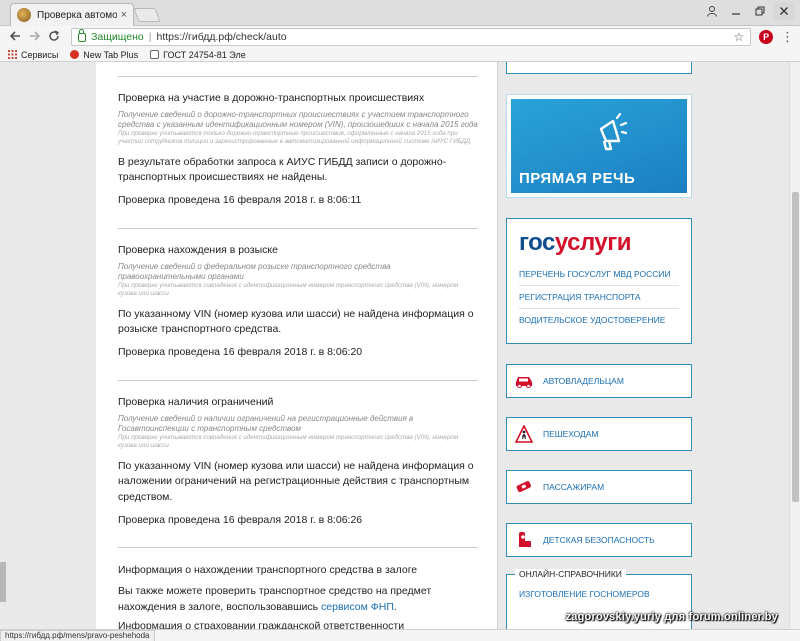 The height and width of the screenshot is (641, 800). I want to click on sprav-link-plates: ИЗГОТОВЛЕНИЕ ГОСНОМЕРОВ, so click(599, 594).